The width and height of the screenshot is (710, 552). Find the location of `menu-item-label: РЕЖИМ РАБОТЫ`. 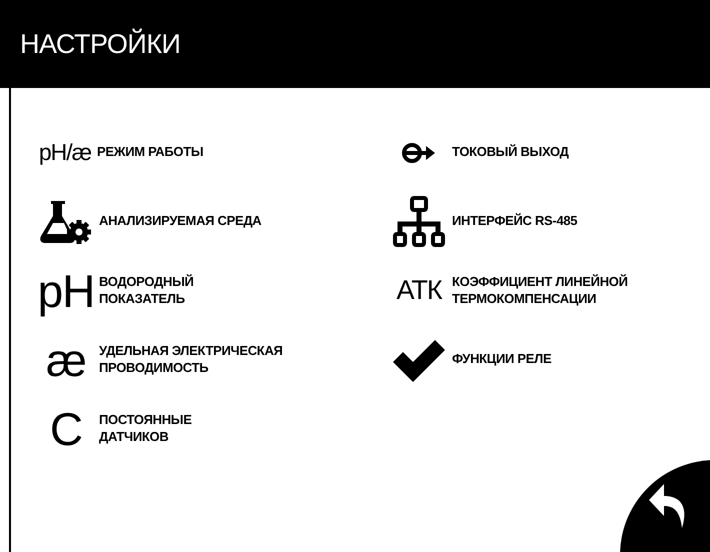

menu-item-label: РЕЖИМ РАБОТЫ is located at coordinates (150, 152).